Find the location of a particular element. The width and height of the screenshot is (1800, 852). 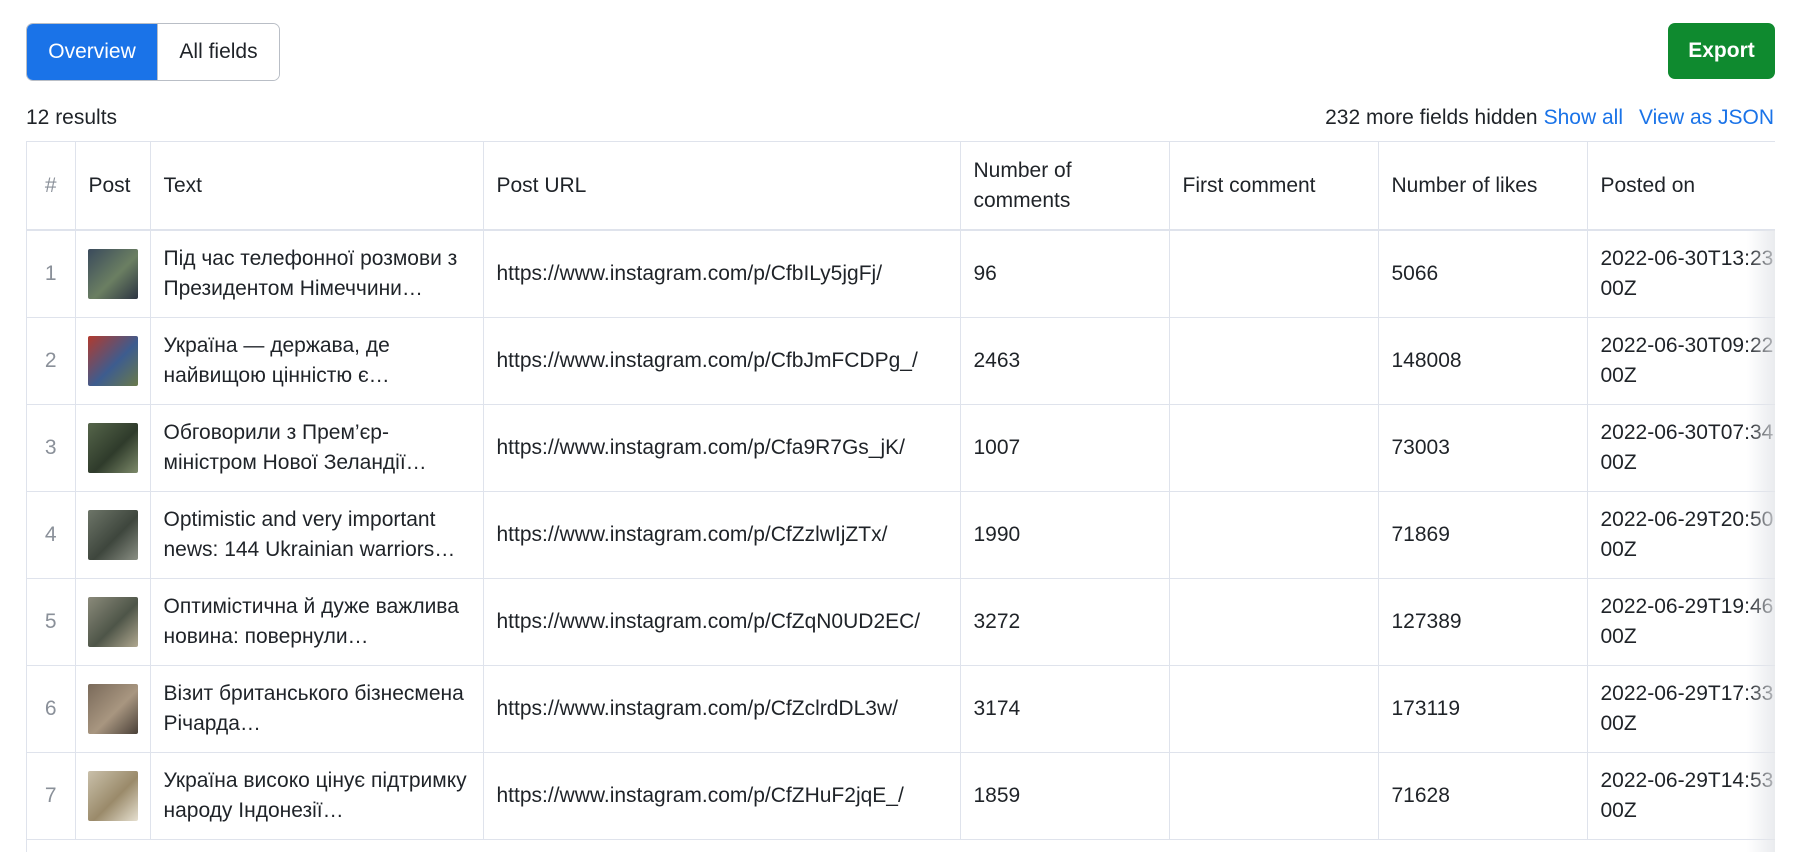

column-header-first-comment: First comment is located at coordinates (1274, 186).